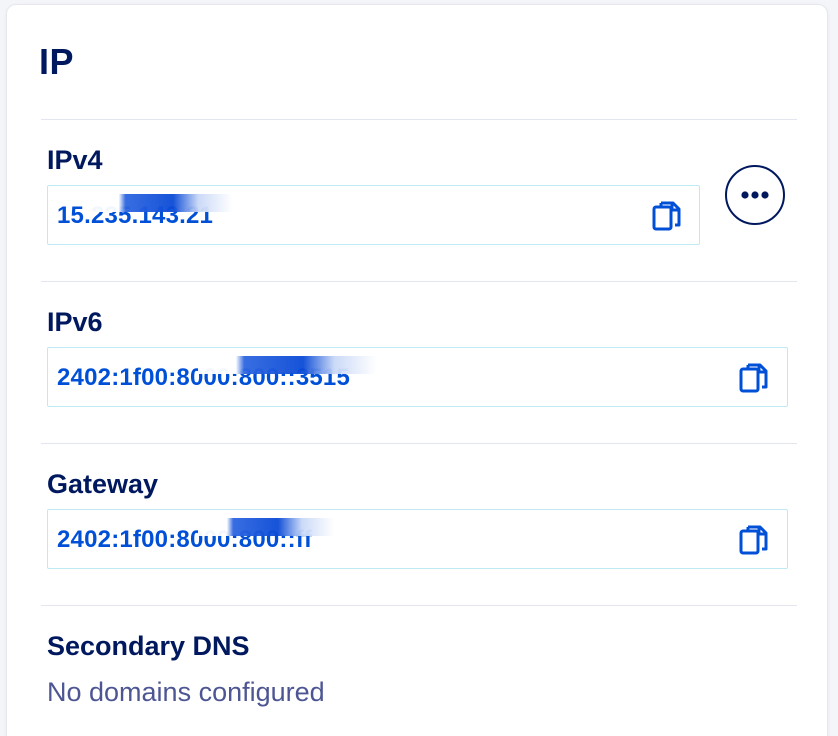  Describe the element at coordinates (373, 215) in the screenshot. I see `ipv4-field: 15.235.143.21` at that location.